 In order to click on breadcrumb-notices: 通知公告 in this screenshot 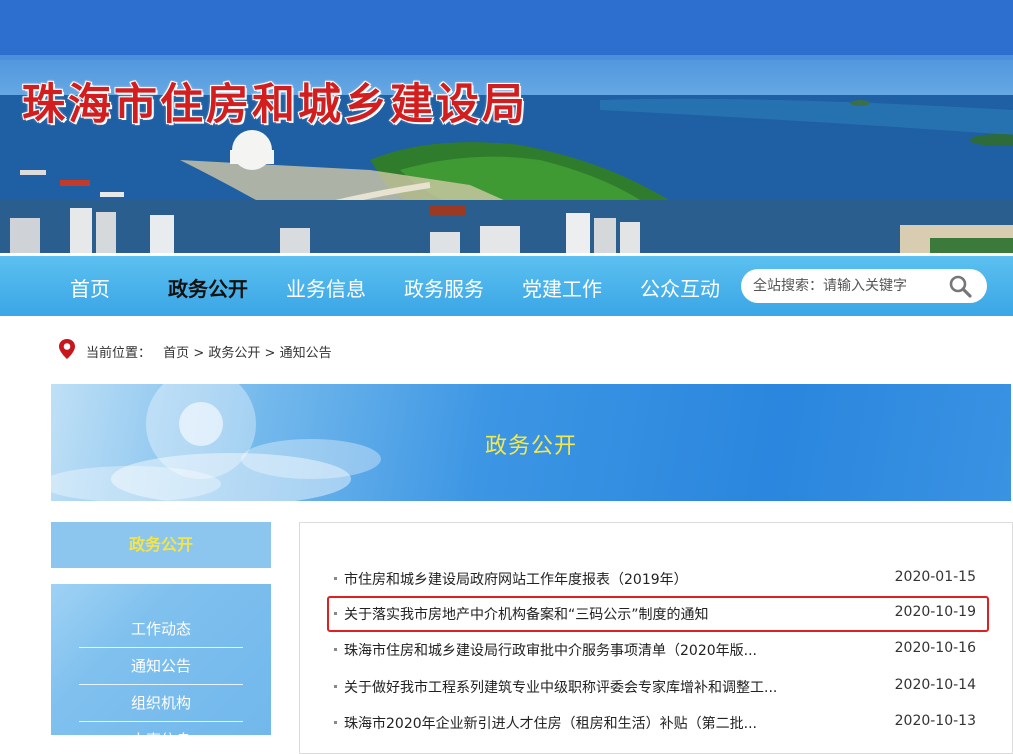, I will do `click(306, 353)`.